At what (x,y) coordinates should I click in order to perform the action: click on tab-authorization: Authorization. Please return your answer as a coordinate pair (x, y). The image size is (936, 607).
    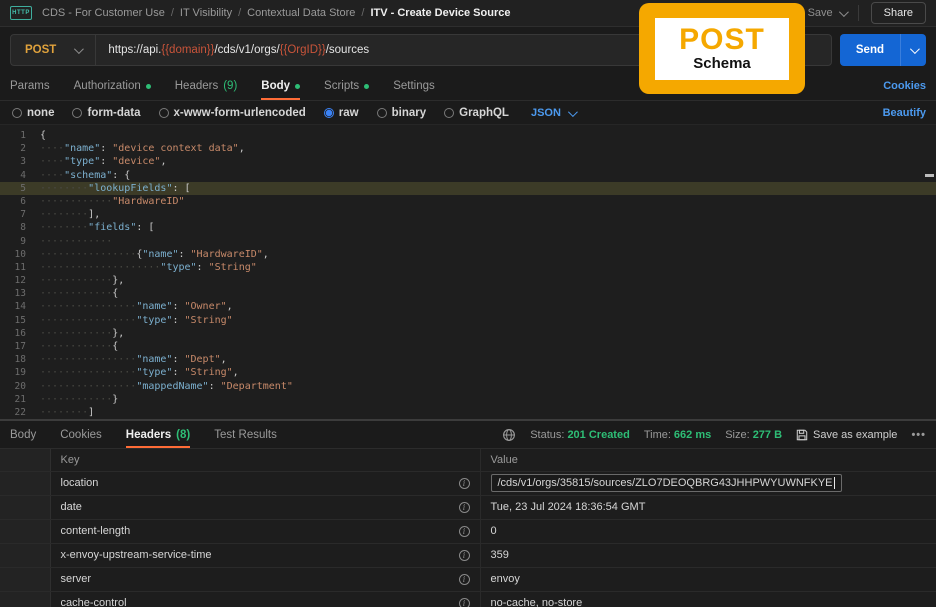
    Looking at the image, I should click on (112, 86).